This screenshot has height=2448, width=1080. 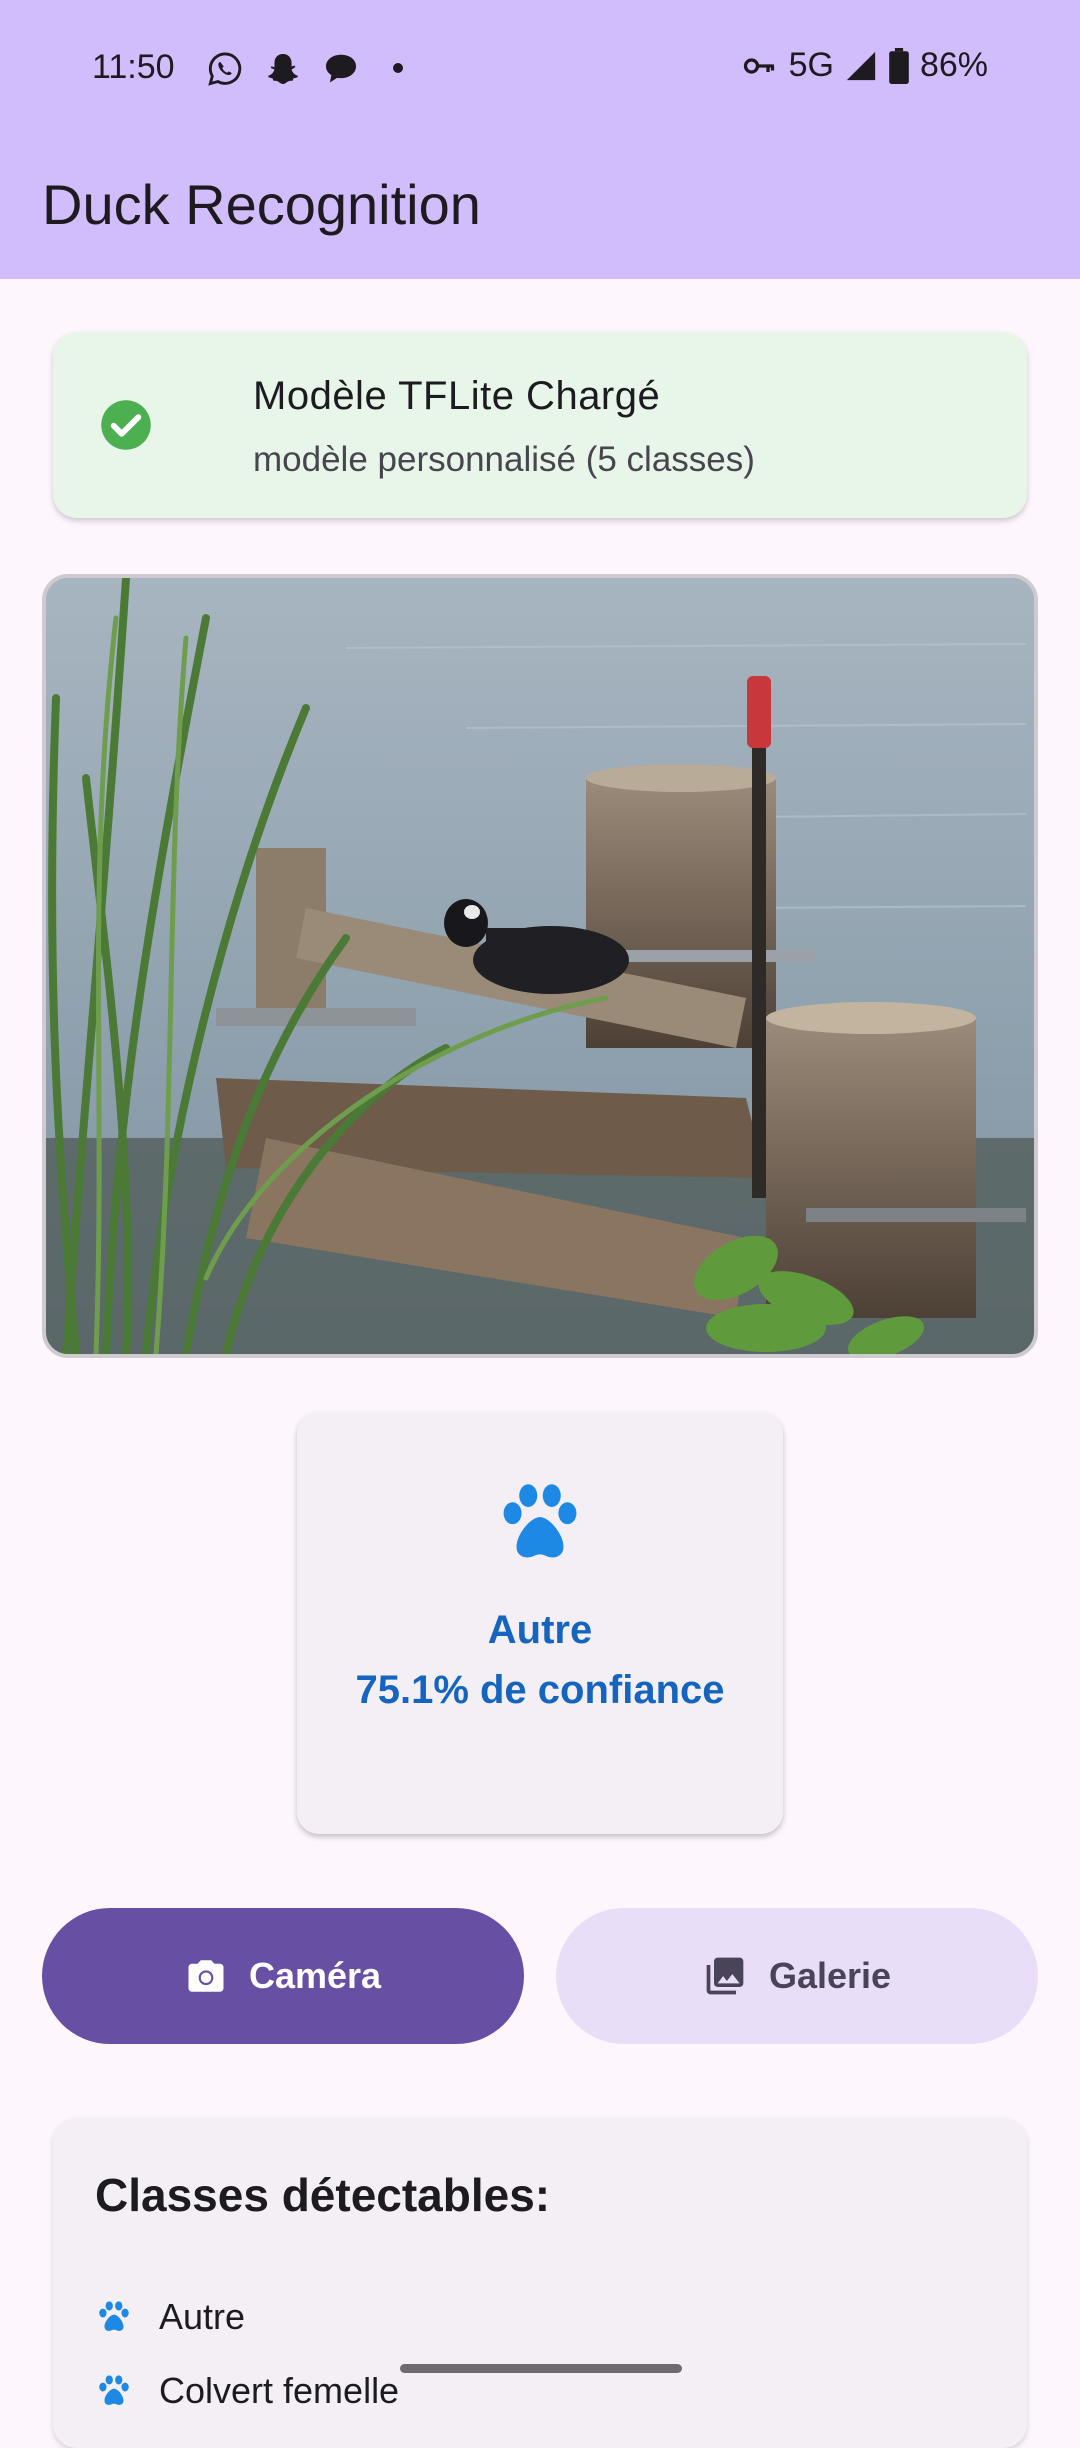 I want to click on prediction-confidence: 75.1% de confiance, so click(x=540, y=1690).